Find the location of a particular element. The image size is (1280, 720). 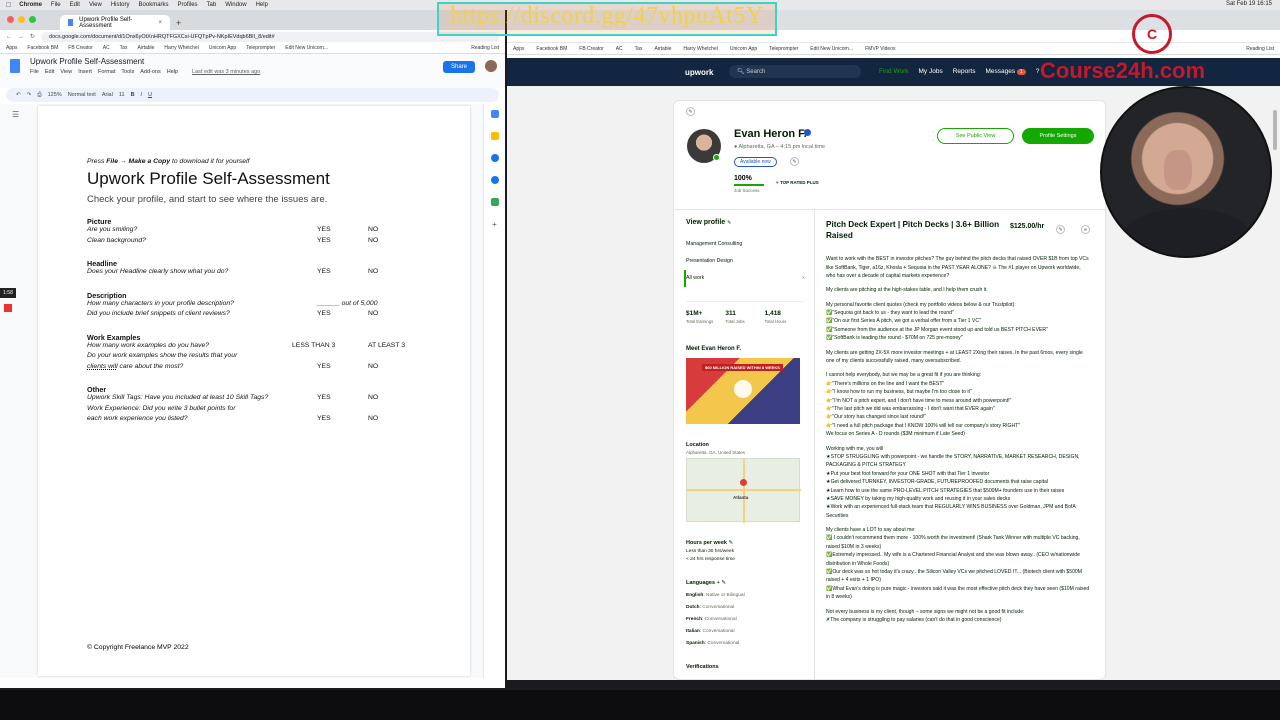

document-title: Upwork Profile Self-Assessment is located at coordinates (87, 61).